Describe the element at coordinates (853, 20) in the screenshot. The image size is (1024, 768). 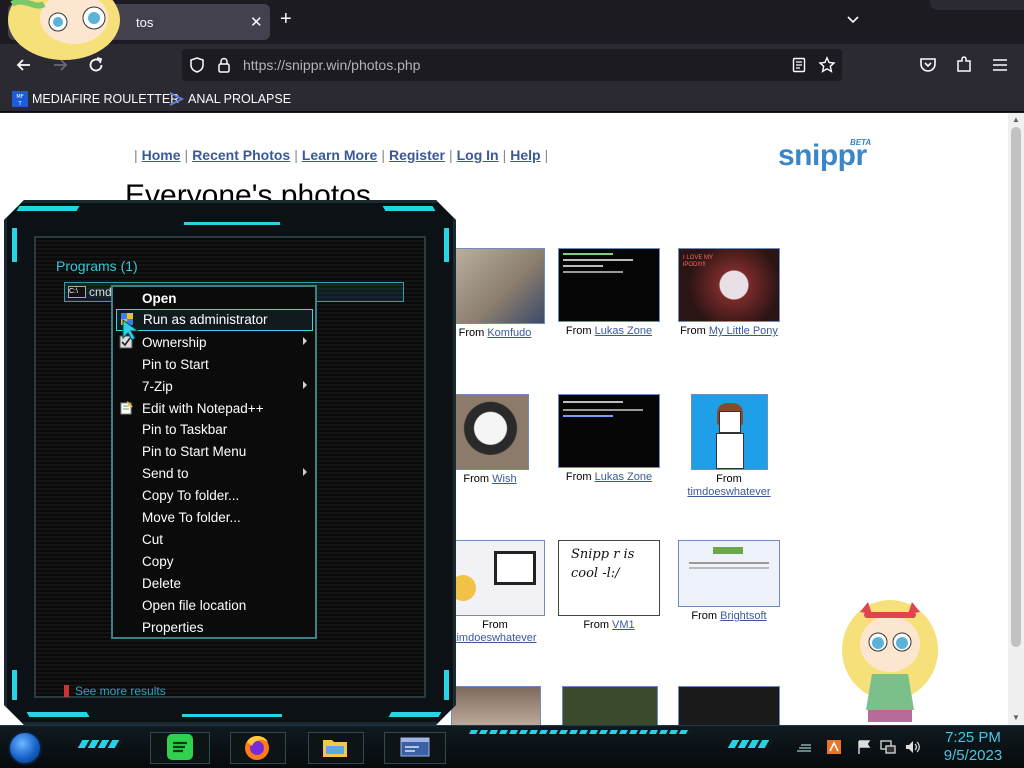
I see `chevron-down-icon` at that location.